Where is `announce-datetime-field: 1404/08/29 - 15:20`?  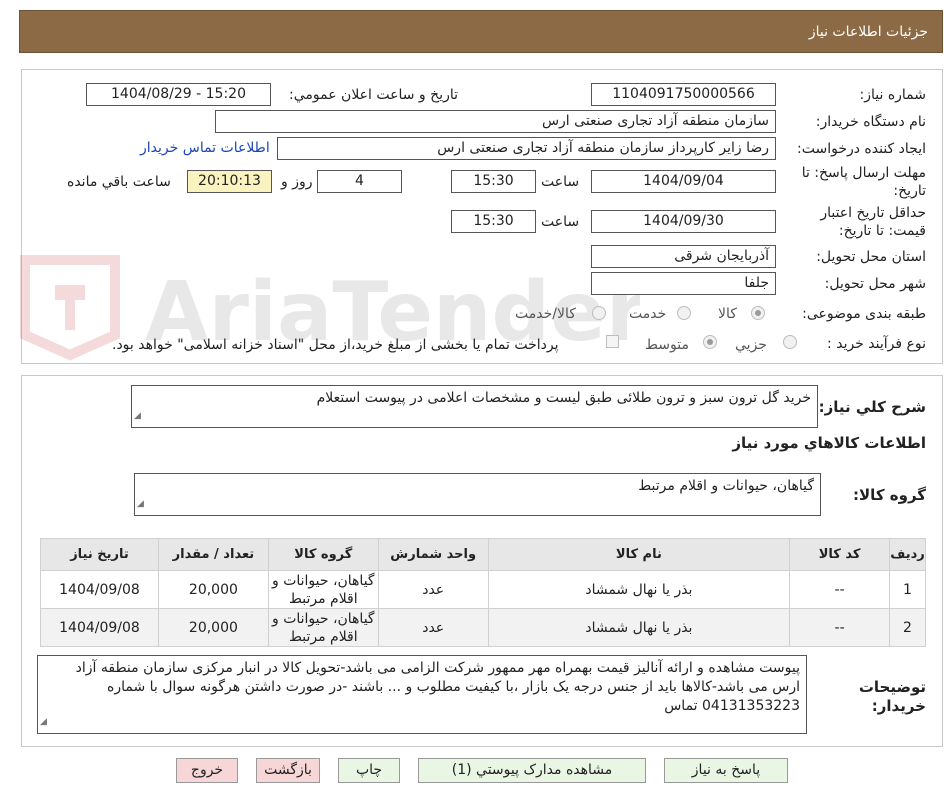 announce-datetime-field: 1404/08/29 - 15:20 is located at coordinates (178, 94).